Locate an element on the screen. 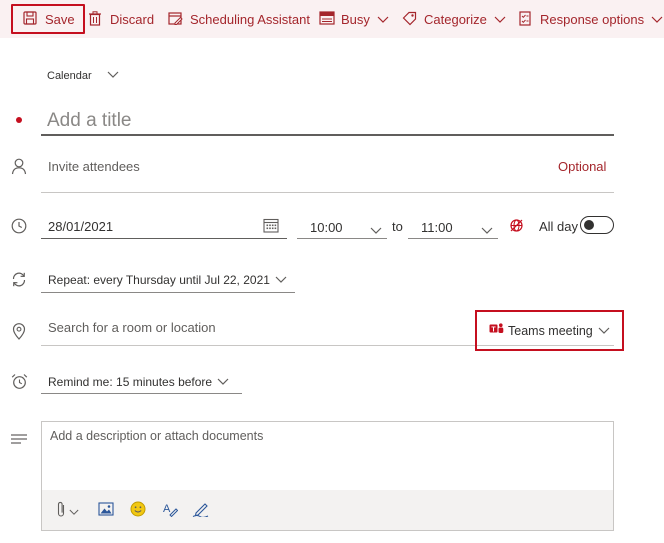 Image resolution: width=664 pixels, height=543 pixels. time-zone-icon is located at coordinates (516, 228).